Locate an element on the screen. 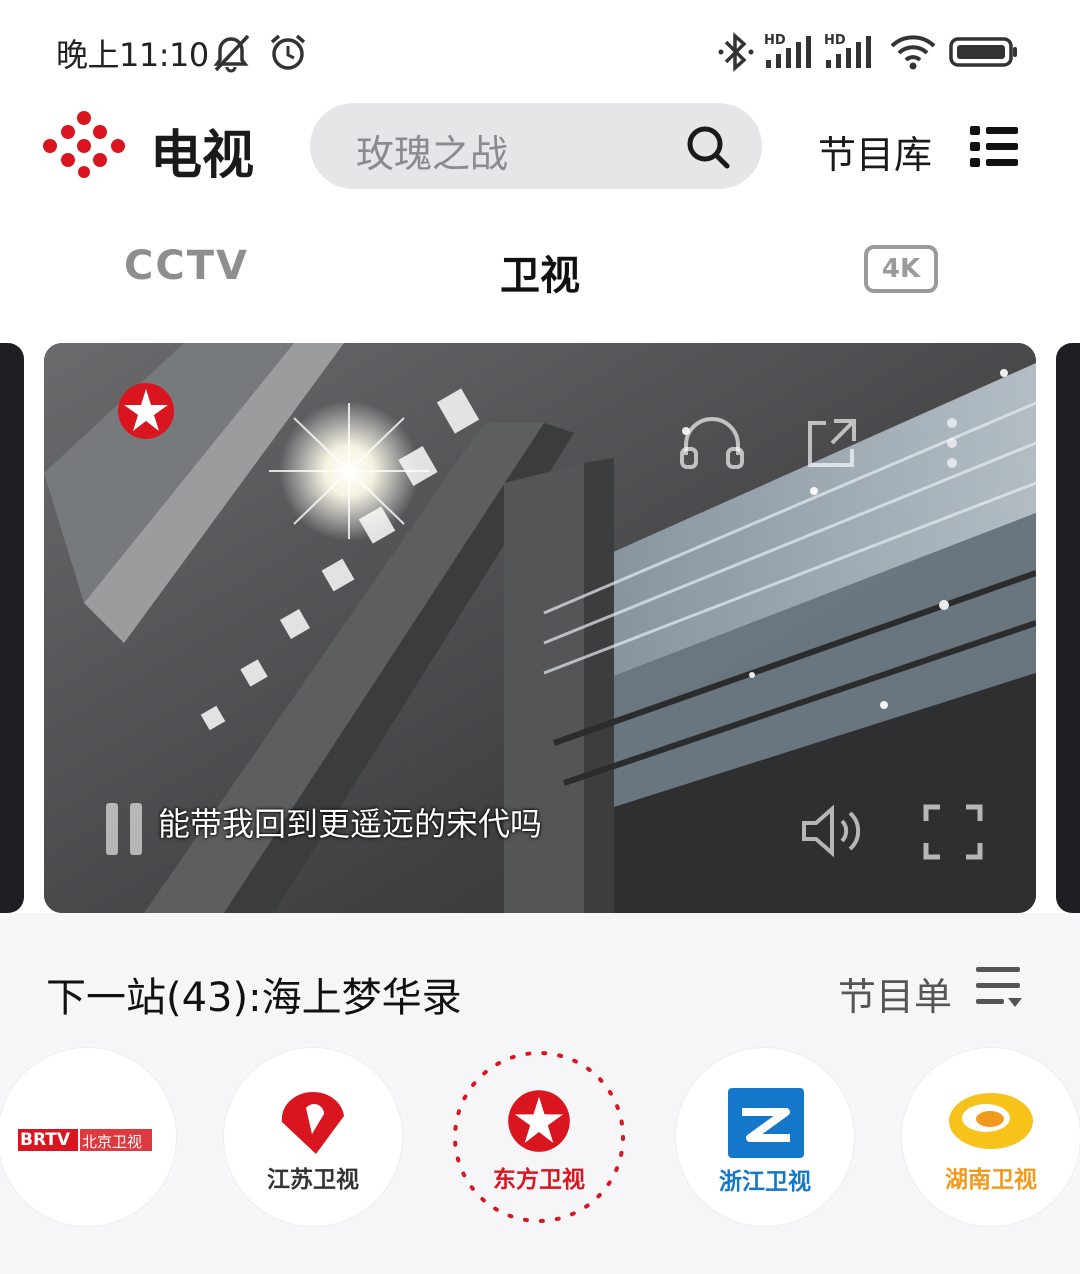 This screenshot has height=1274, width=1080. fullscreen-icon is located at coordinates (953, 832).